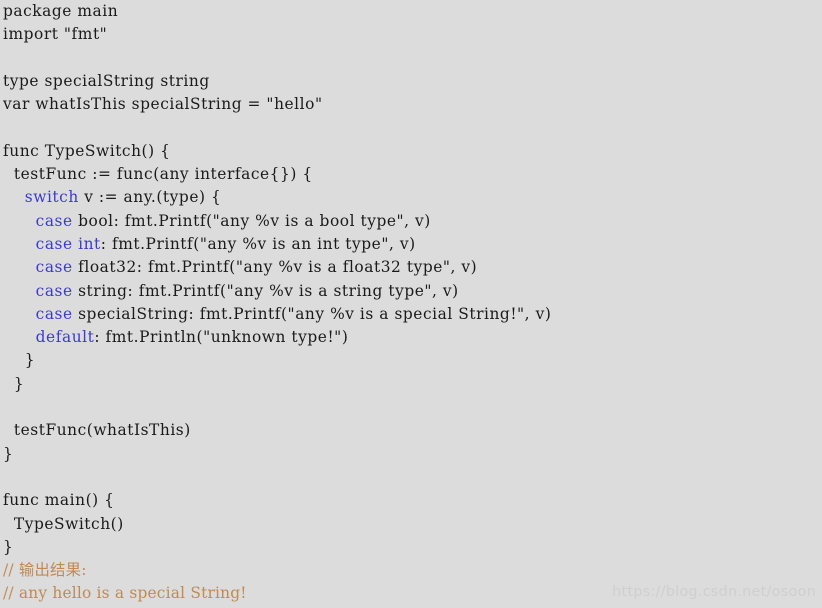 Image resolution: width=822 pixels, height=608 pixels. Describe the element at coordinates (59, 500) in the screenshot. I see `code-token: func main() {` at that location.